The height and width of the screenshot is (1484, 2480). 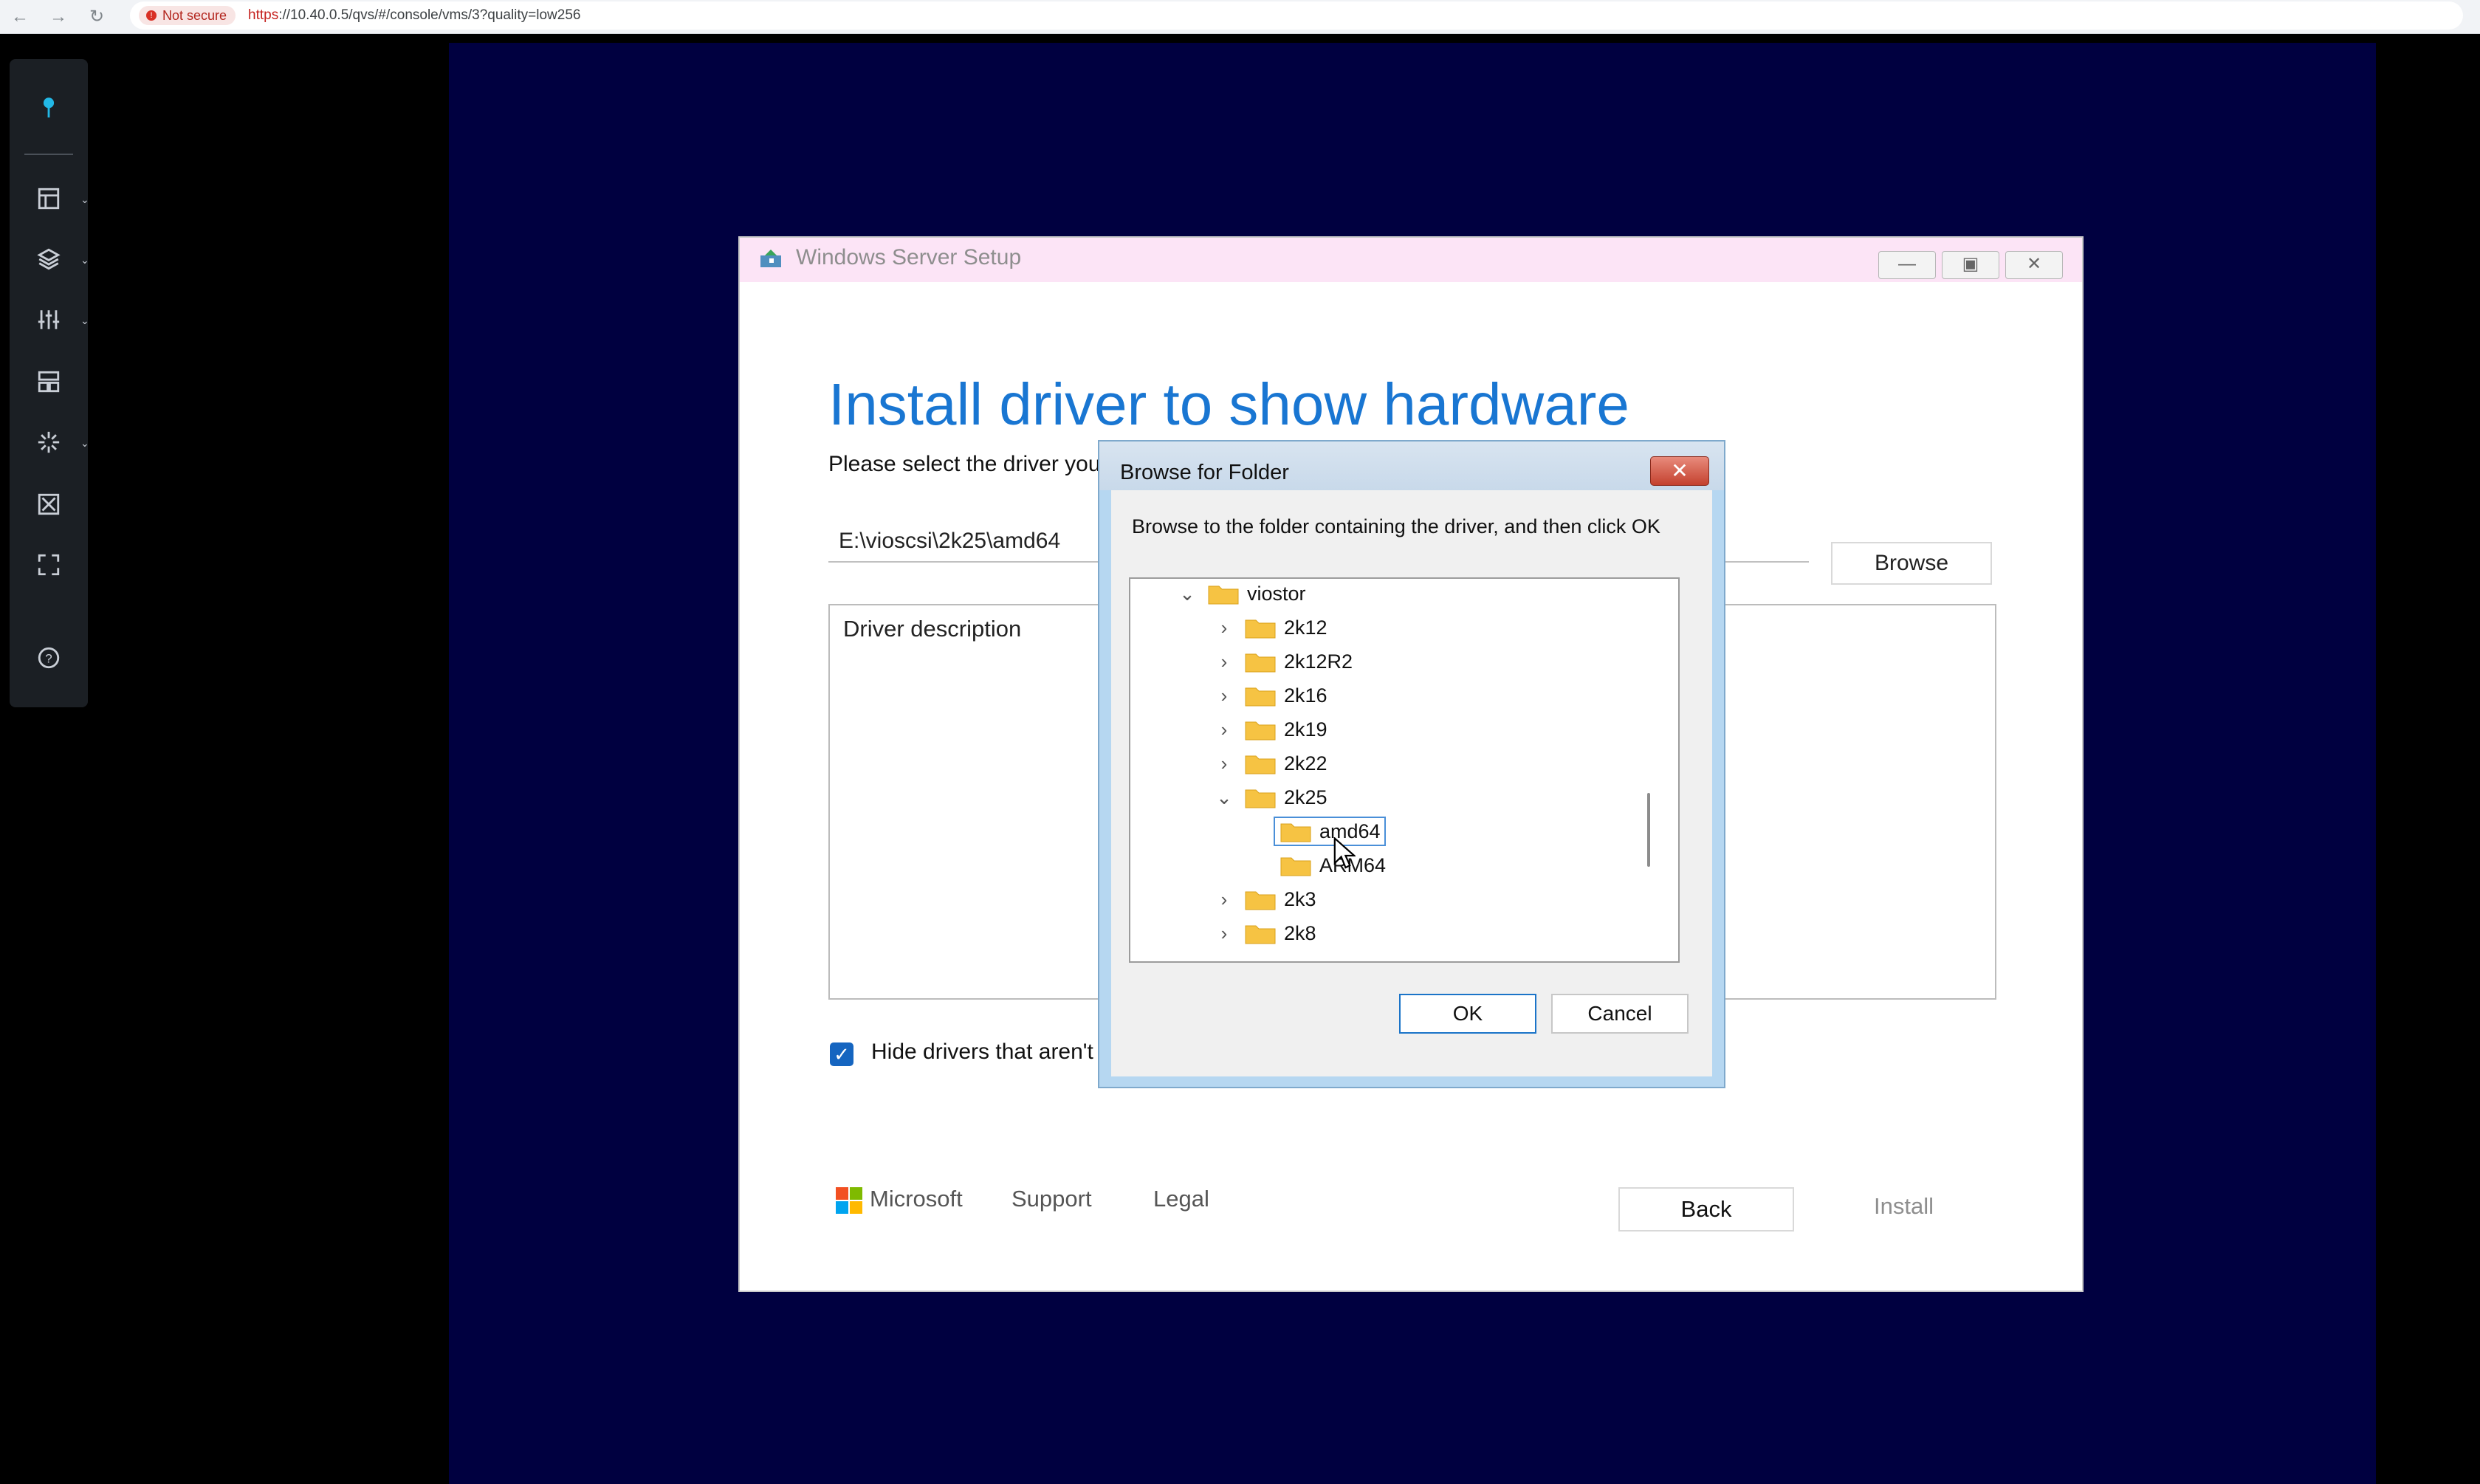 I want to click on layers-icon, so click(x=49, y=259).